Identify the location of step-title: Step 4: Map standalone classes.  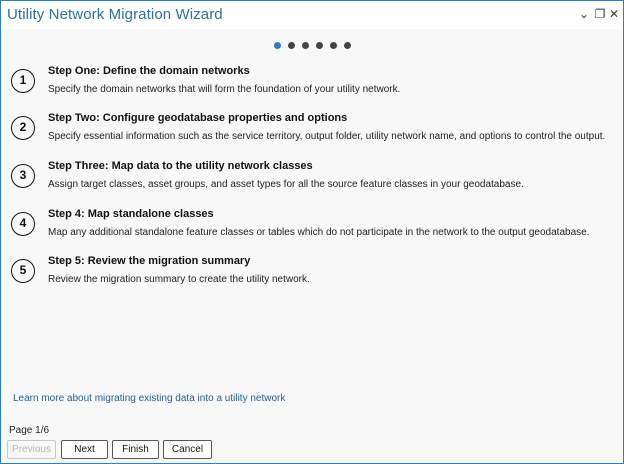
(131, 214).